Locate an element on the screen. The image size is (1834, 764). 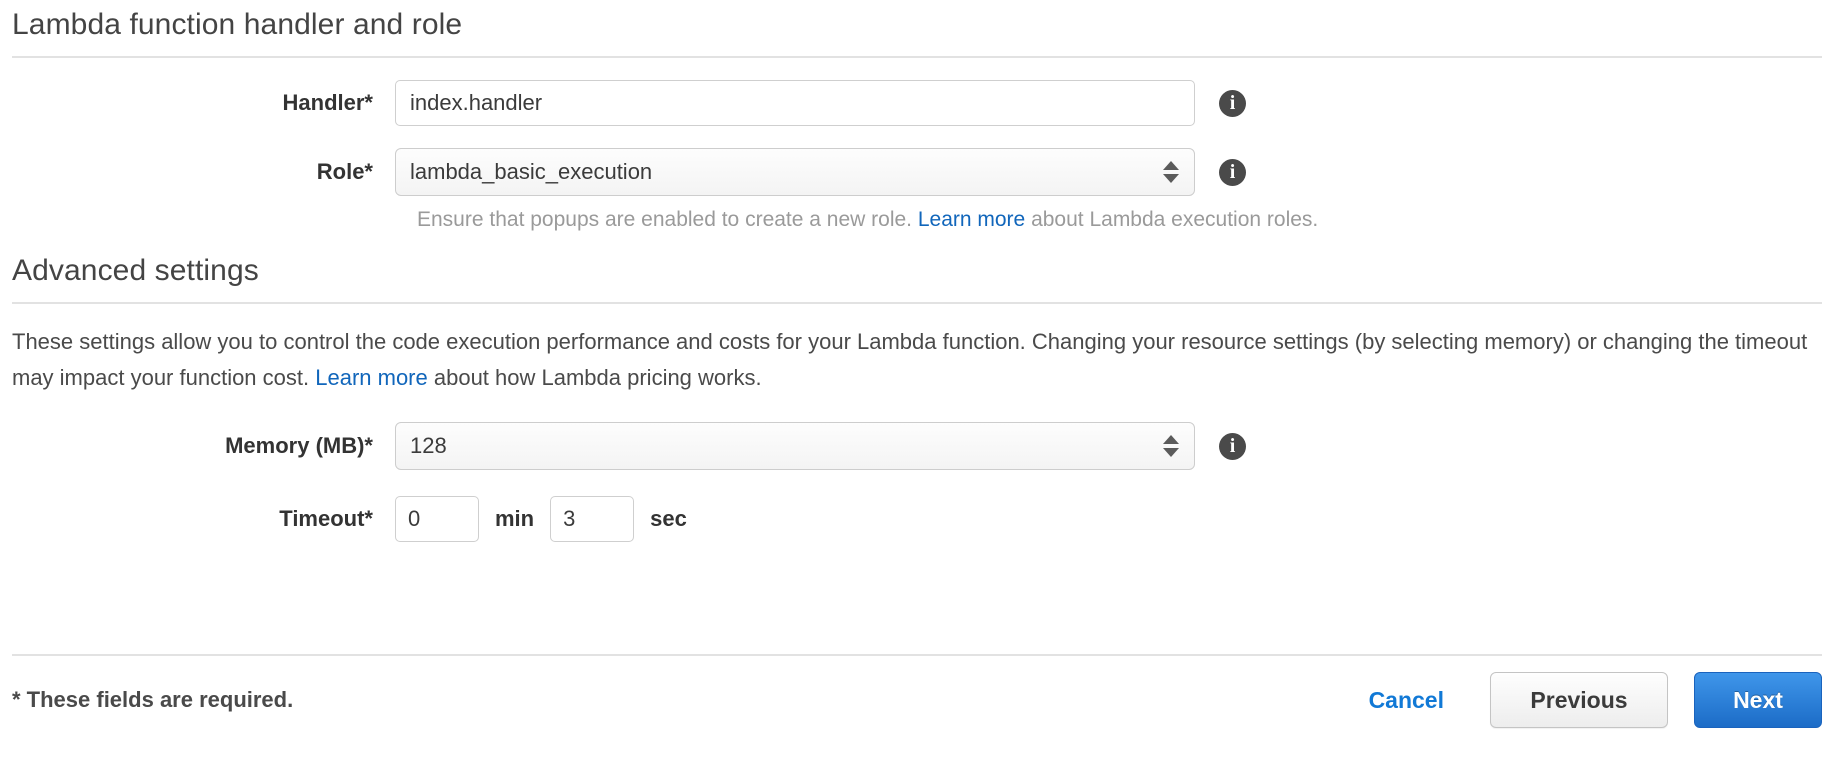
timeout-label: Timeout* is located at coordinates (326, 518).